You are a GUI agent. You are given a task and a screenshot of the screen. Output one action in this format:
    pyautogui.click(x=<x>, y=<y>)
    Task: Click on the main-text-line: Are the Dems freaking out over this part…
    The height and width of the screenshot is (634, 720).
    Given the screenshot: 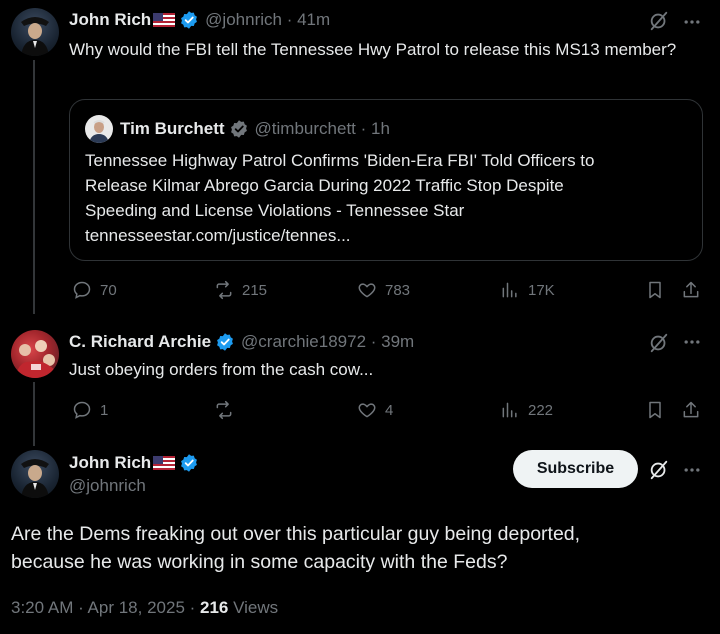 What is the action you would take?
    pyautogui.click(x=296, y=534)
    